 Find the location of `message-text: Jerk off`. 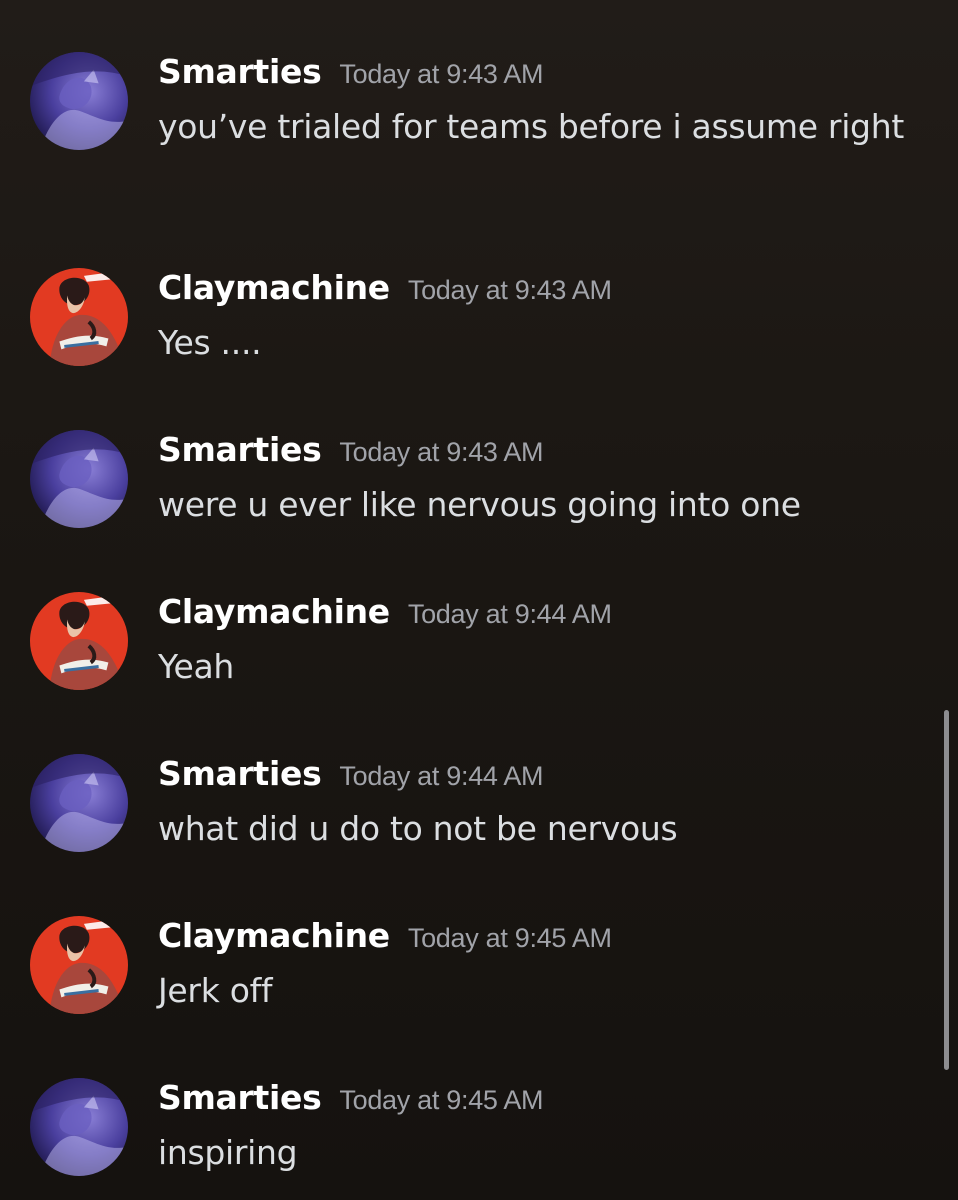

message-text: Jerk off is located at coordinates (215, 990).